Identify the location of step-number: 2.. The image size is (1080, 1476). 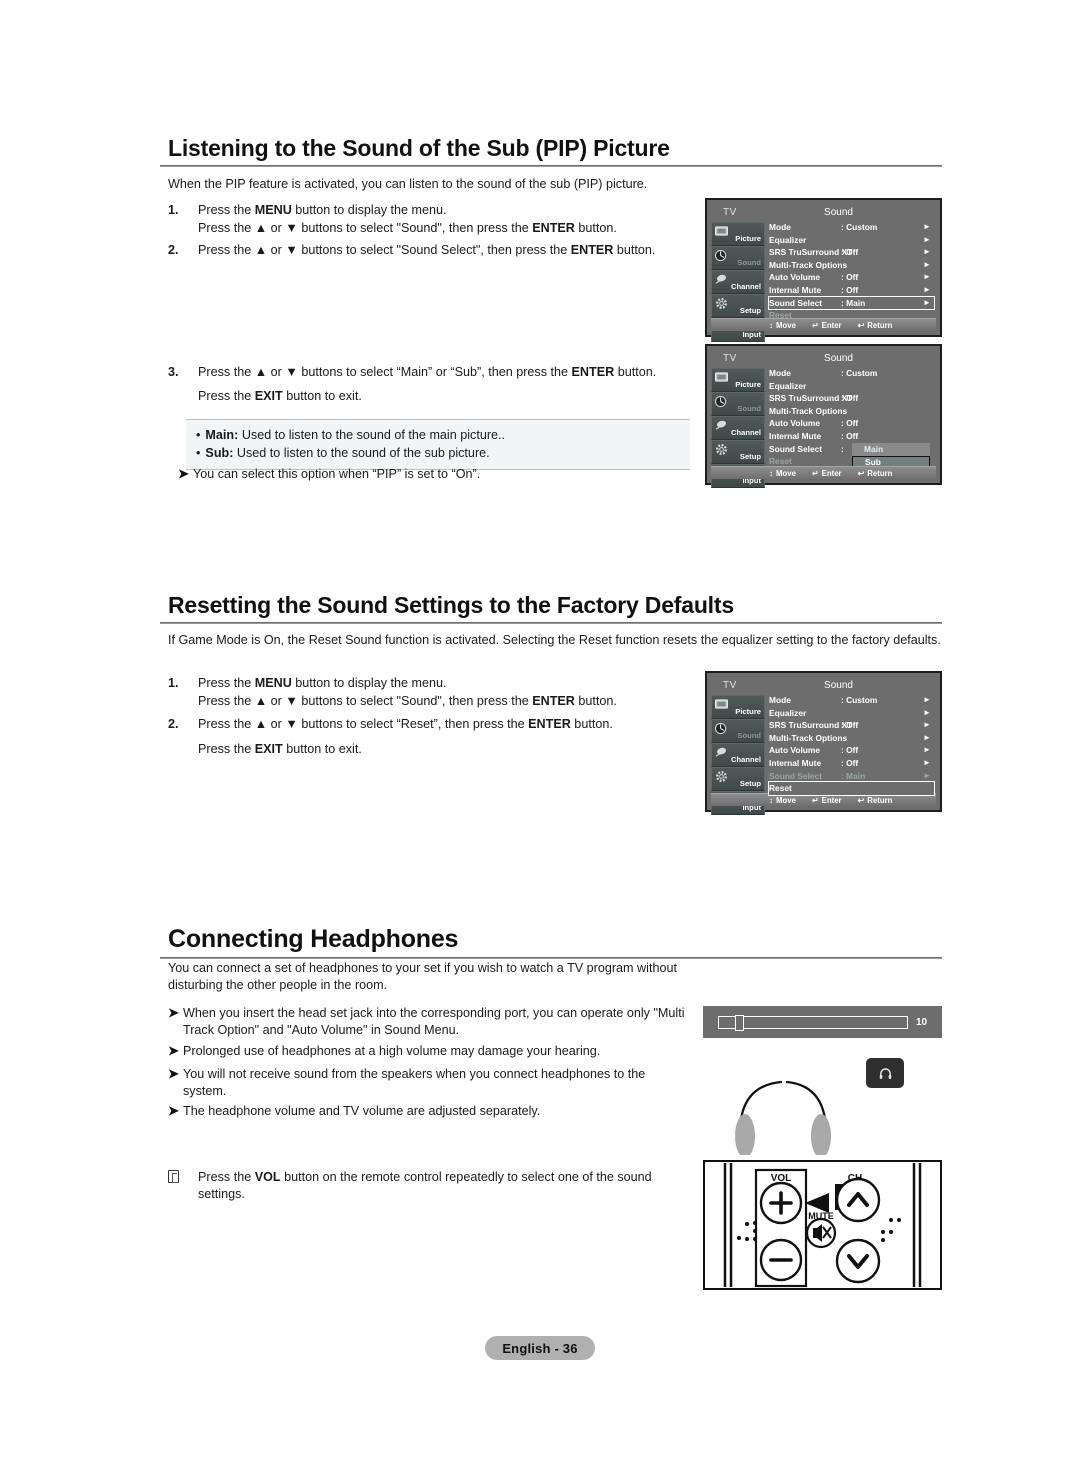
(173, 250).